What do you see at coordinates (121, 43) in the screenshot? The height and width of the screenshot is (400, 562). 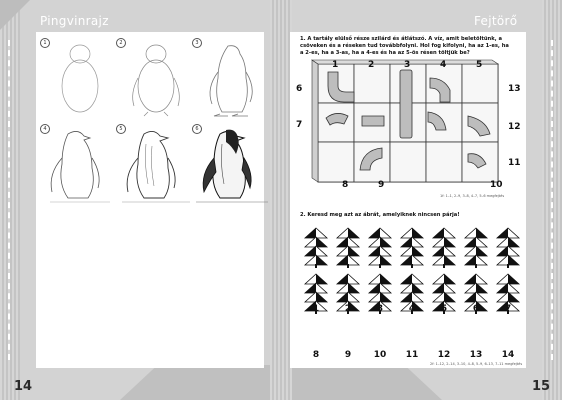 I see `step-badge: 2` at bounding box center [121, 43].